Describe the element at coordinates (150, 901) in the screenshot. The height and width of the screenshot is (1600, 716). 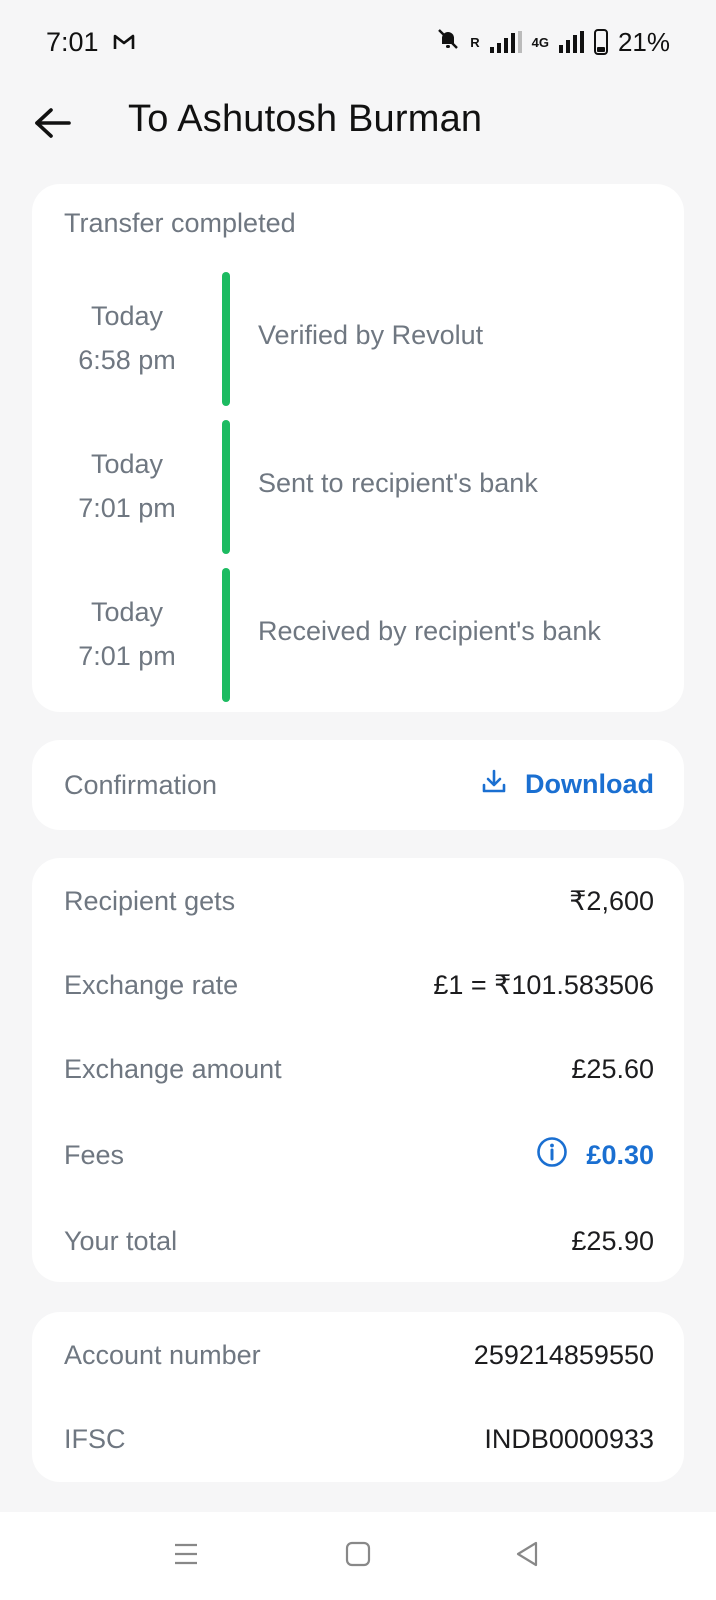
I see `recipient-gets-label: Recipient gets` at that location.